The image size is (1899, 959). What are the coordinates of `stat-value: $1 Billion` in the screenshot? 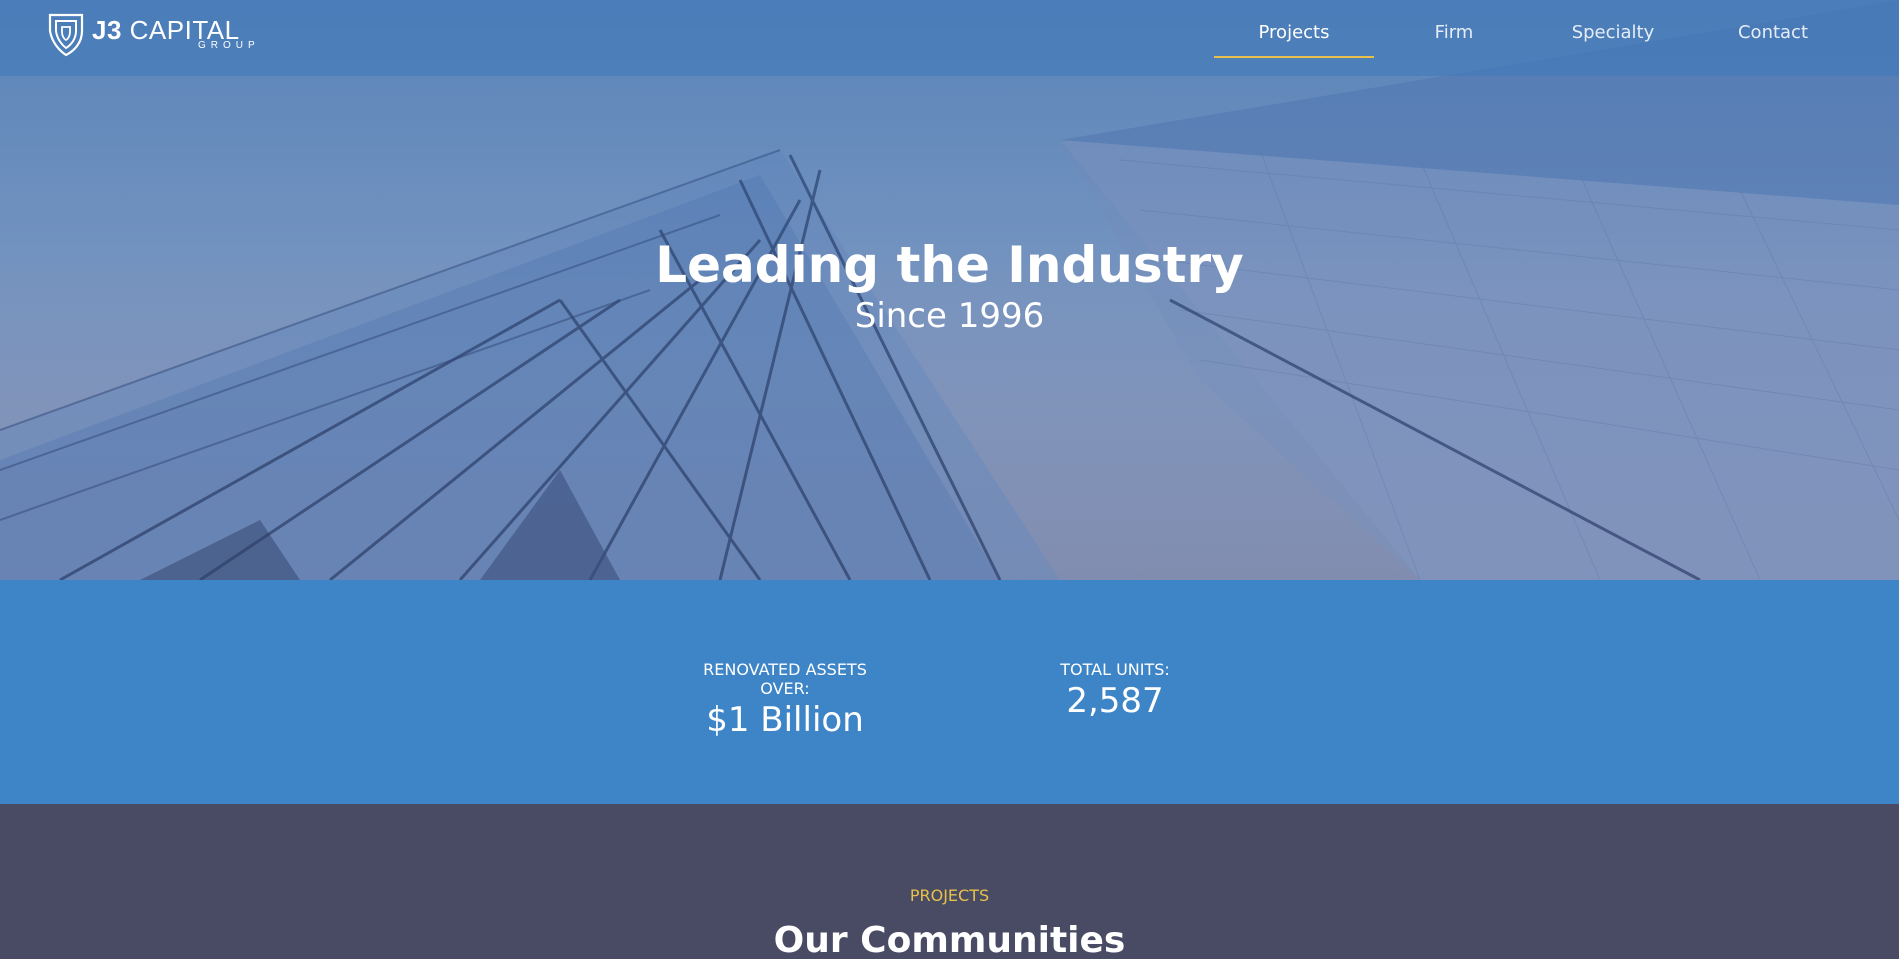 It's located at (785, 720).